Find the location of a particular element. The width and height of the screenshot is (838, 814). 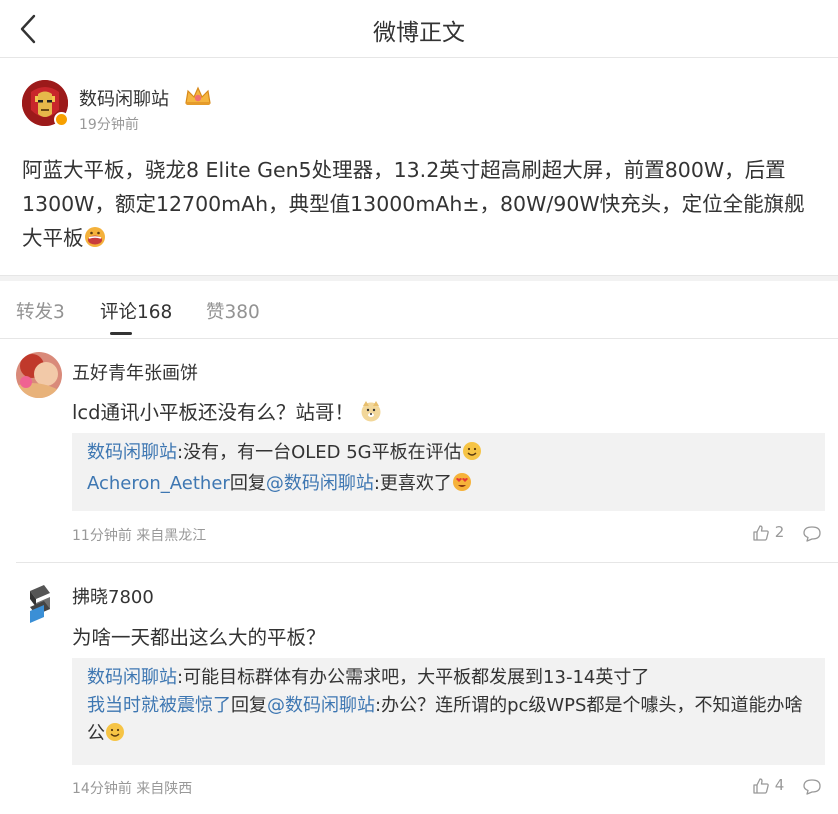

like-count: 2 is located at coordinates (779, 532).